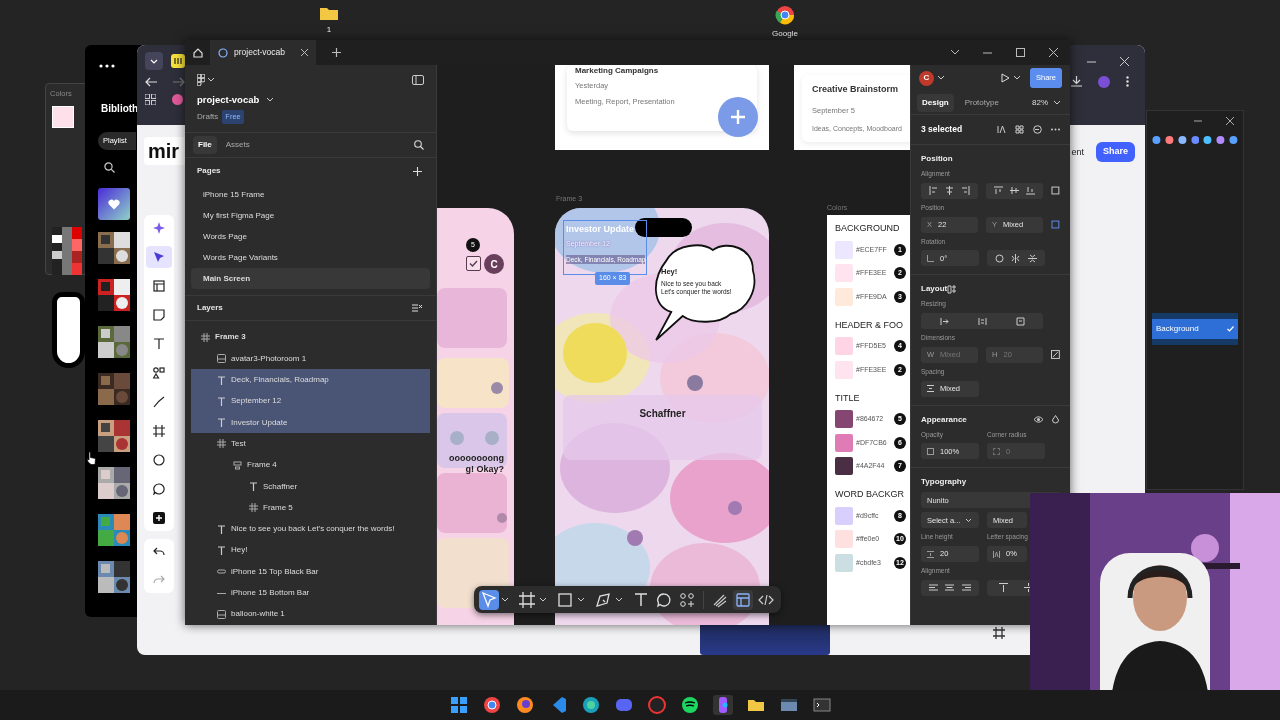 This screenshot has height=720, width=1280. I want to click on page-item: My first Figma Page, so click(310, 216).